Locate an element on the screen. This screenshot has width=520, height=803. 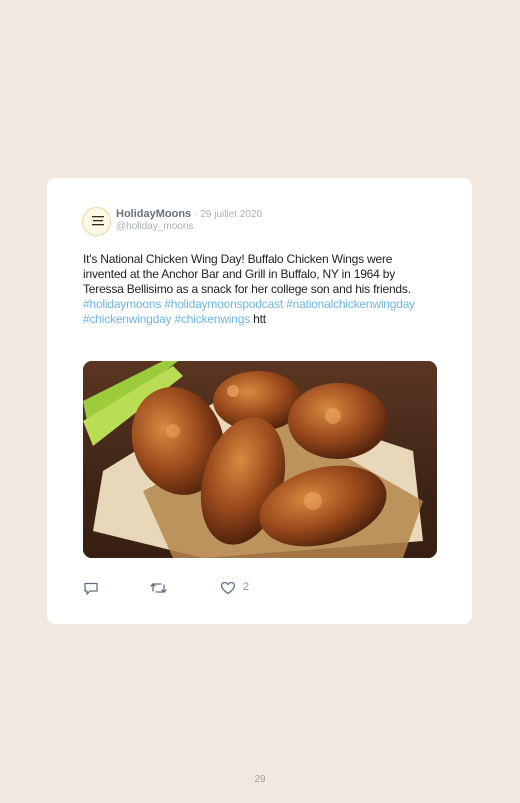
author-handle: @holiday_moons is located at coordinates (154, 226).